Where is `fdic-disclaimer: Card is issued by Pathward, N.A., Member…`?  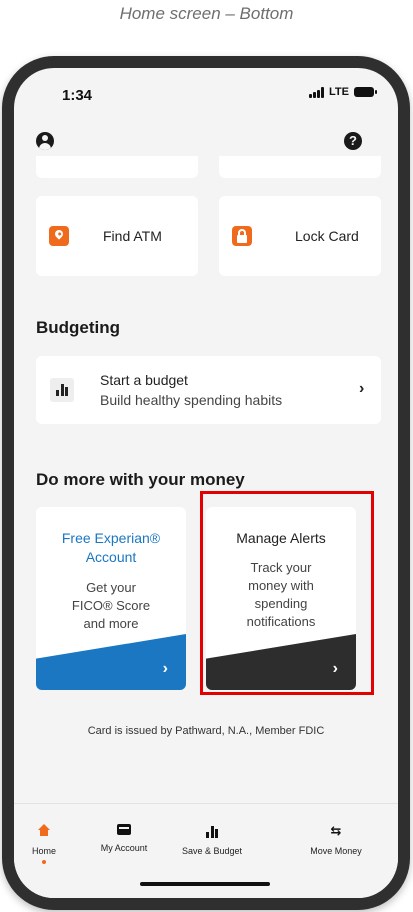
fdic-disclaimer: Card is issued by Pathward, N.A., Member… is located at coordinates (206, 731).